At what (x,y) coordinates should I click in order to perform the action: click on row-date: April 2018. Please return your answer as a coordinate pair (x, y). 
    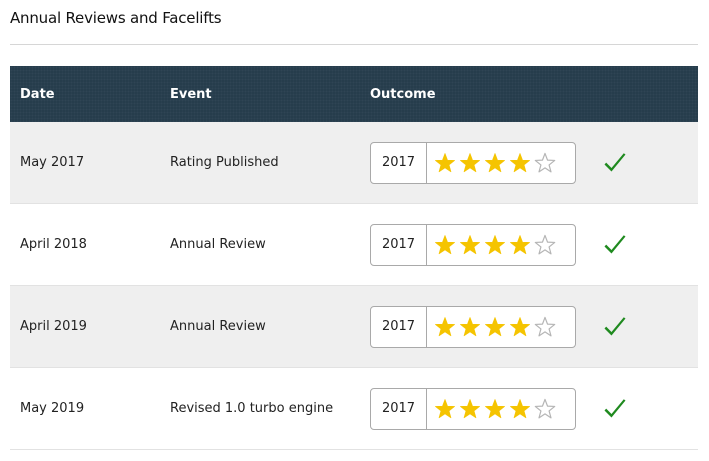
    Looking at the image, I should click on (53, 244).